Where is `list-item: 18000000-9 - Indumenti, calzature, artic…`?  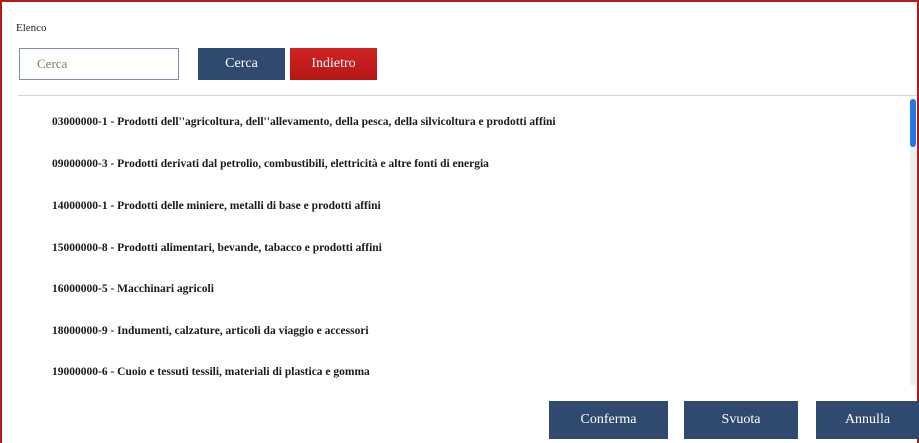
list-item: 18000000-9 - Indumenti, calzature, artic… is located at coordinates (210, 331).